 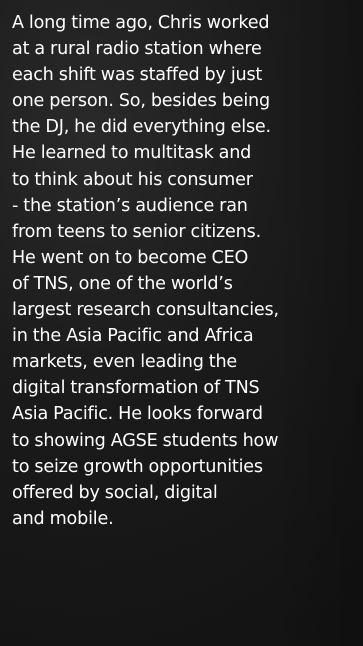 What do you see at coordinates (132, 153) in the screenshot?
I see `bio-line: He learned to multitask and` at bounding box center [132, 153].